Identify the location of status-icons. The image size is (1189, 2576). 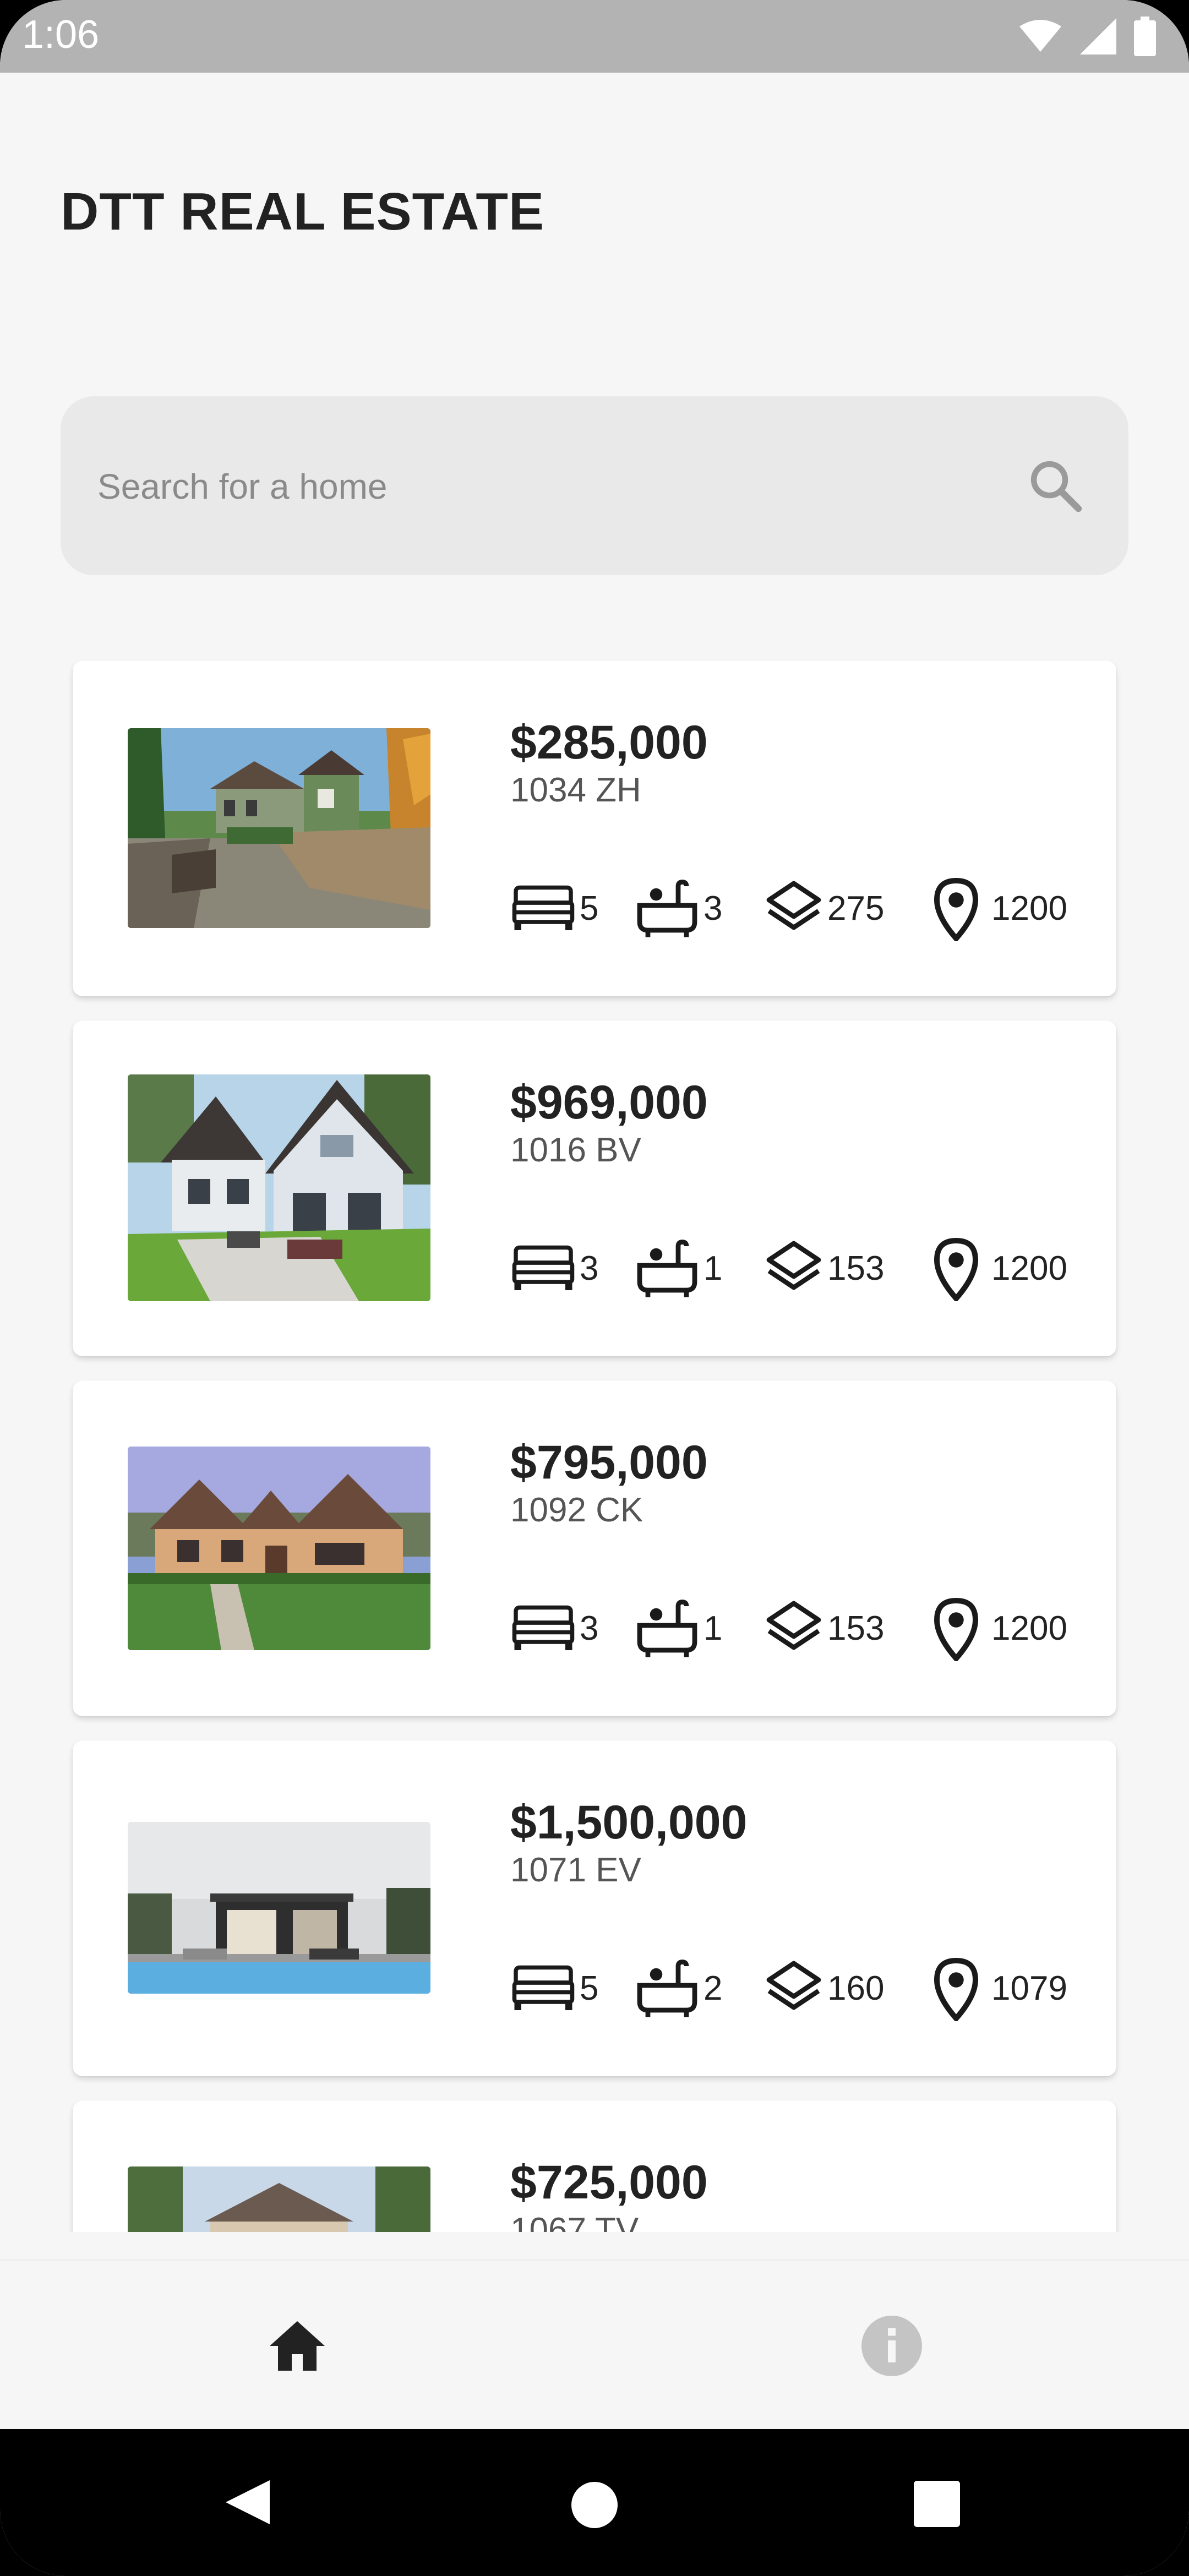
(1087, 36).